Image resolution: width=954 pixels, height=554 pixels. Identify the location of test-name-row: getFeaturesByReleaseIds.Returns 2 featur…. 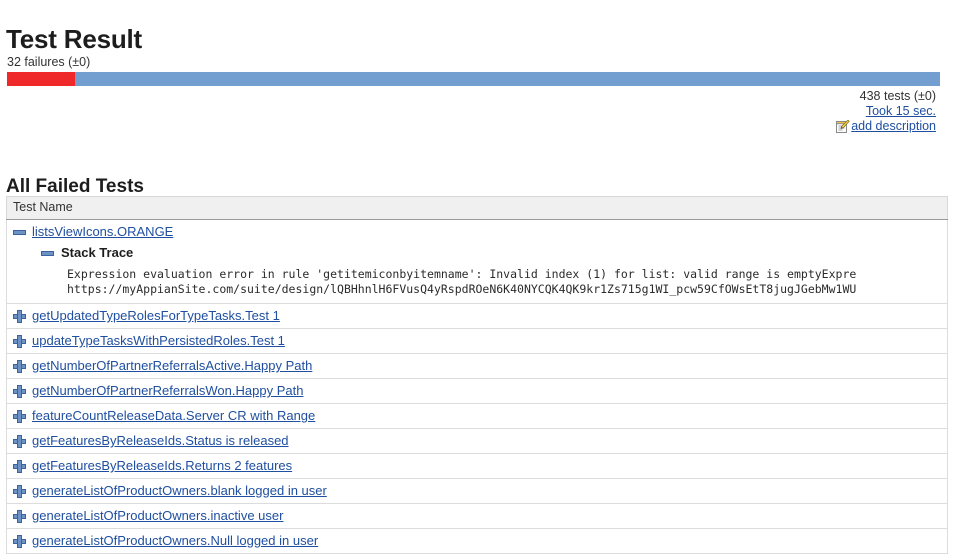
(478, 465).